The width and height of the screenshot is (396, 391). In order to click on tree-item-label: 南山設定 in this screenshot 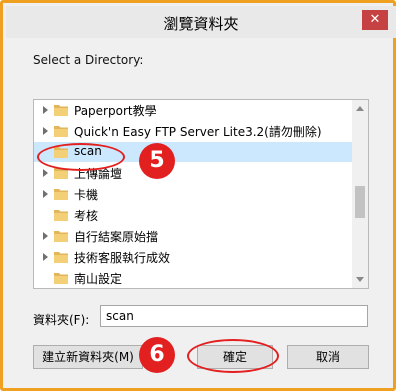, I will do `click(98, 279)`.